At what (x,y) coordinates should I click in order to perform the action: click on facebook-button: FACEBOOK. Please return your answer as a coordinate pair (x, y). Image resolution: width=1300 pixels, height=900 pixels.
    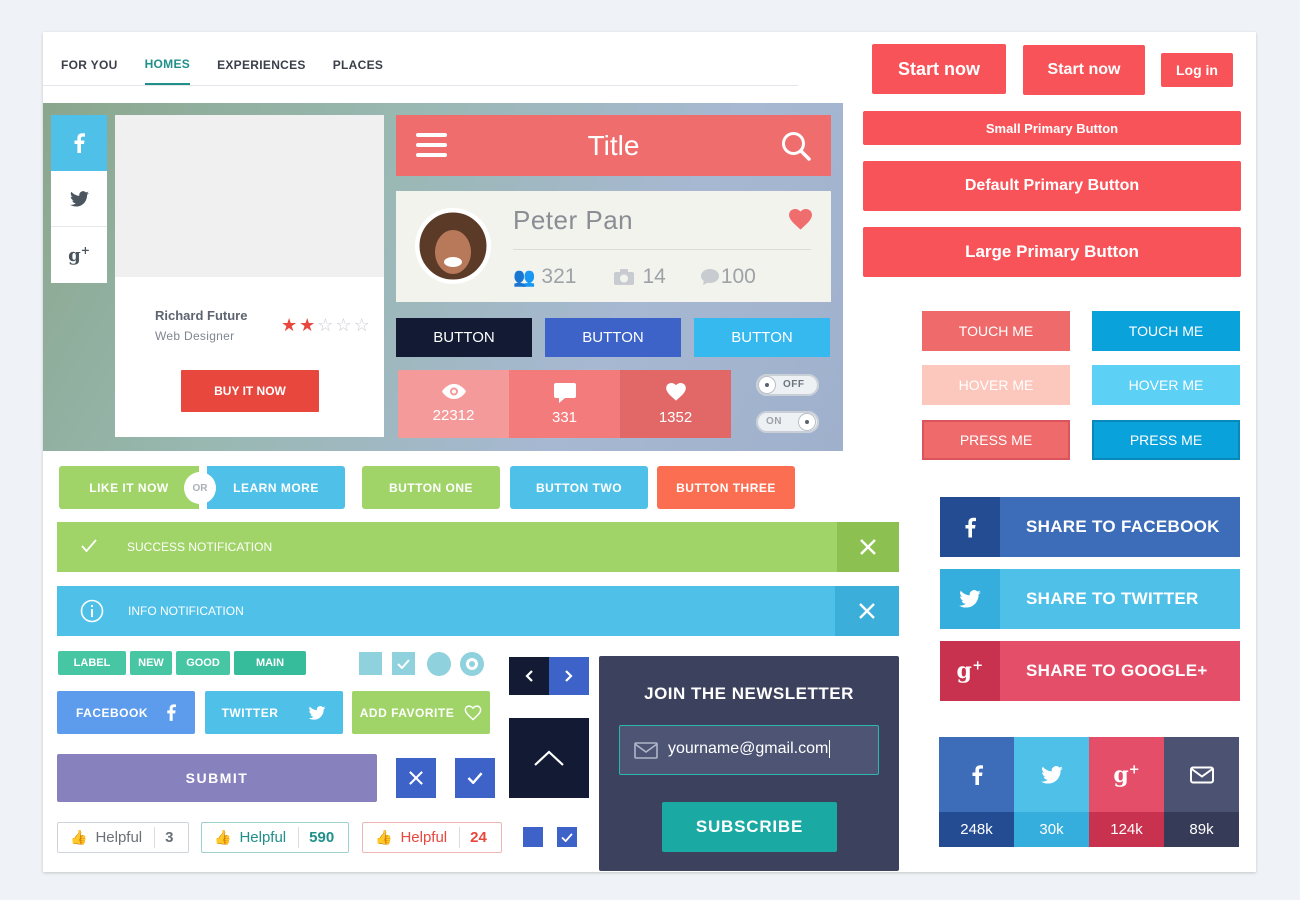
    Looking at the image, I should click on (126, 712).